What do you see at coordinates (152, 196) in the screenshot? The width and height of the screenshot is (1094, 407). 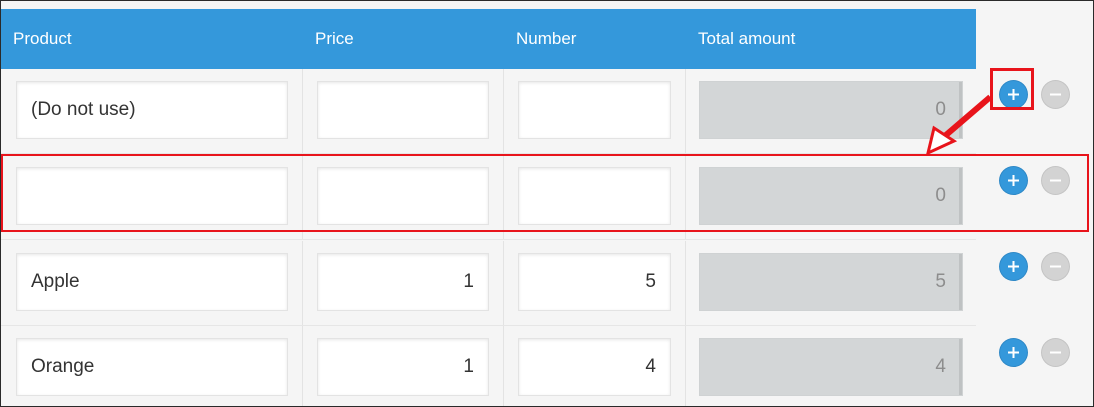 I see `product-field` at bounding box center [152, 196].